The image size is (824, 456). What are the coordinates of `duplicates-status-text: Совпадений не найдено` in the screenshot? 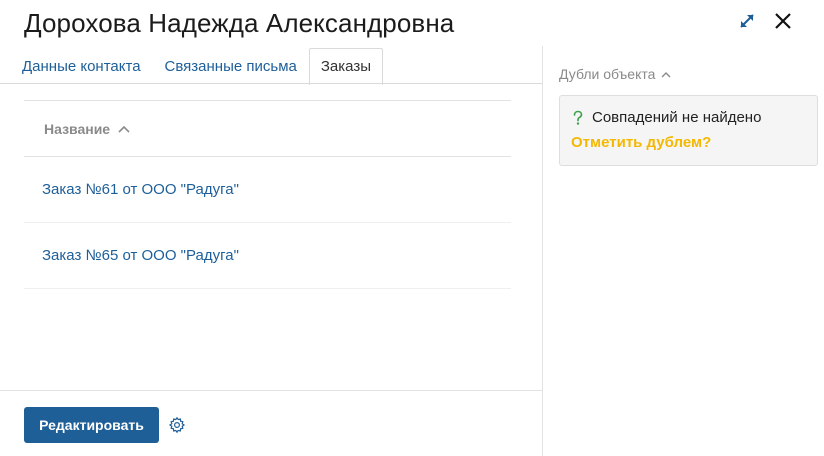 It's located at (677, 117).